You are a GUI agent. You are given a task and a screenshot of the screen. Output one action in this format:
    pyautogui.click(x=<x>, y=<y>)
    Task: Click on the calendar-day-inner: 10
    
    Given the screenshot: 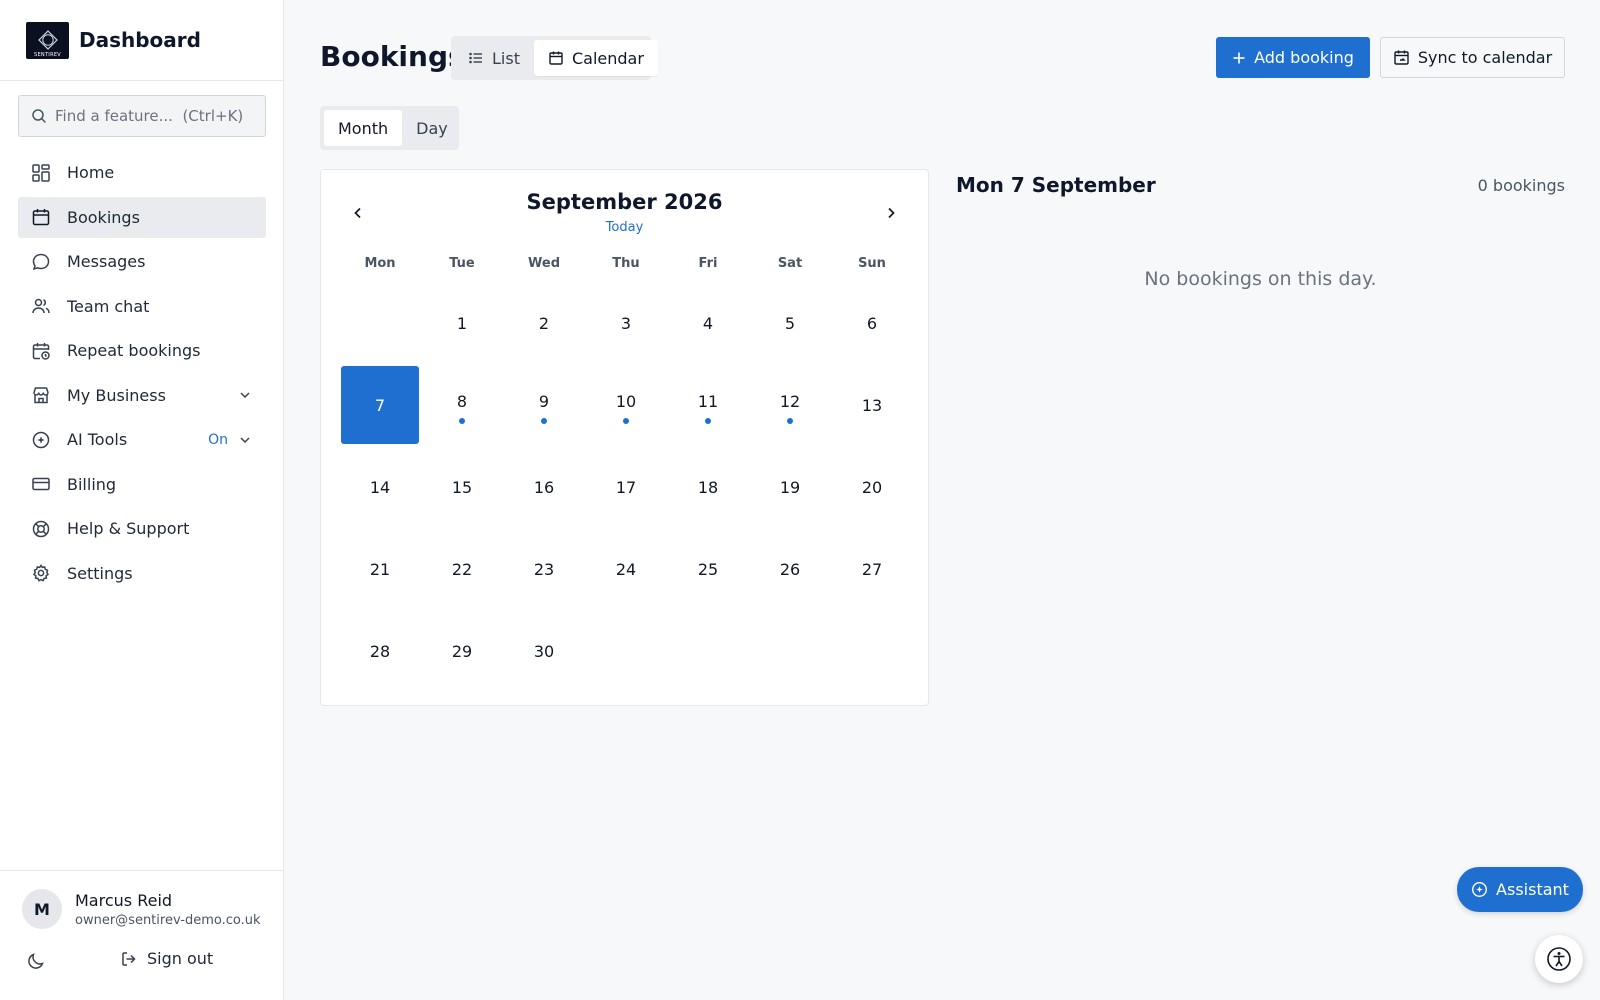 What is the action you would take?
    pyautogui.click(x=626, y=405)
    